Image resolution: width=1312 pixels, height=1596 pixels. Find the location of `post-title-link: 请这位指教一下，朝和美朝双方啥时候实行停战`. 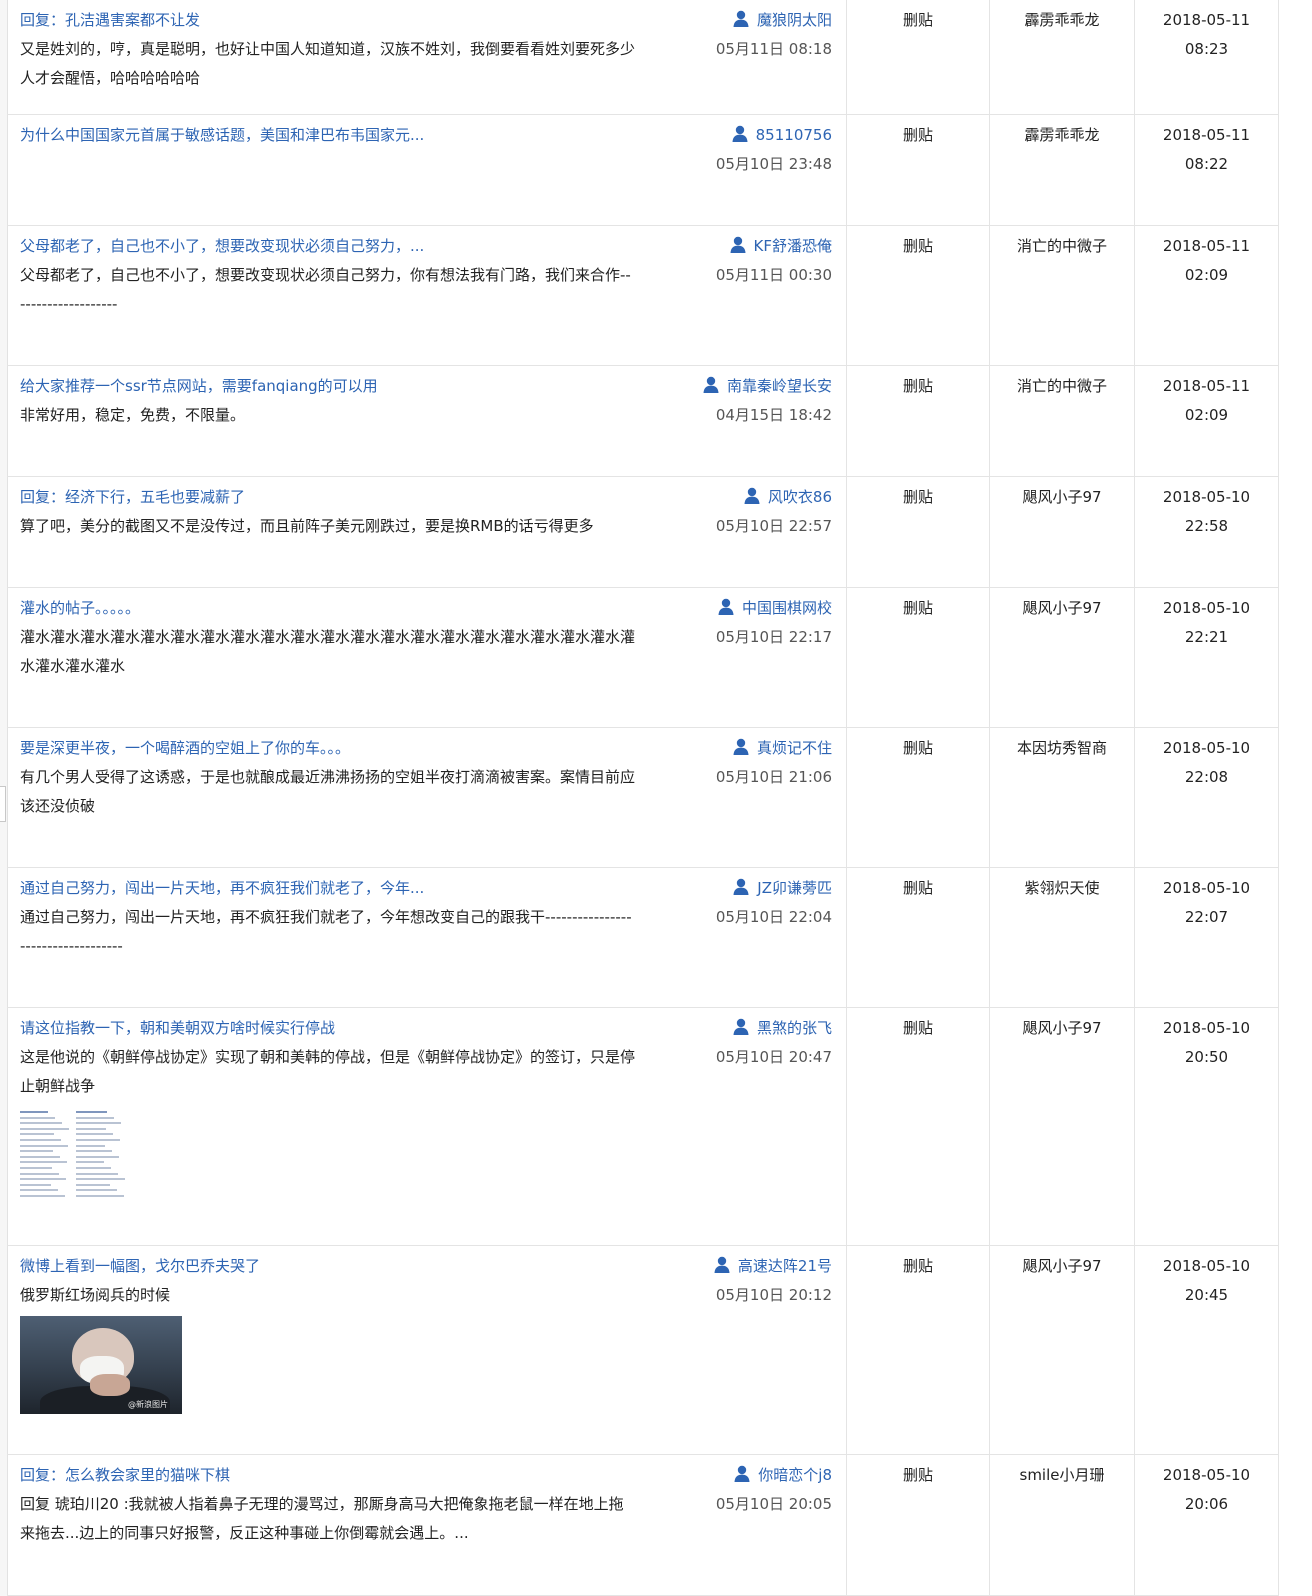

post-title-link: 请这位指教一下，朝和美朝双方啥时候实行停战 is located at coordinates (346, 1028).